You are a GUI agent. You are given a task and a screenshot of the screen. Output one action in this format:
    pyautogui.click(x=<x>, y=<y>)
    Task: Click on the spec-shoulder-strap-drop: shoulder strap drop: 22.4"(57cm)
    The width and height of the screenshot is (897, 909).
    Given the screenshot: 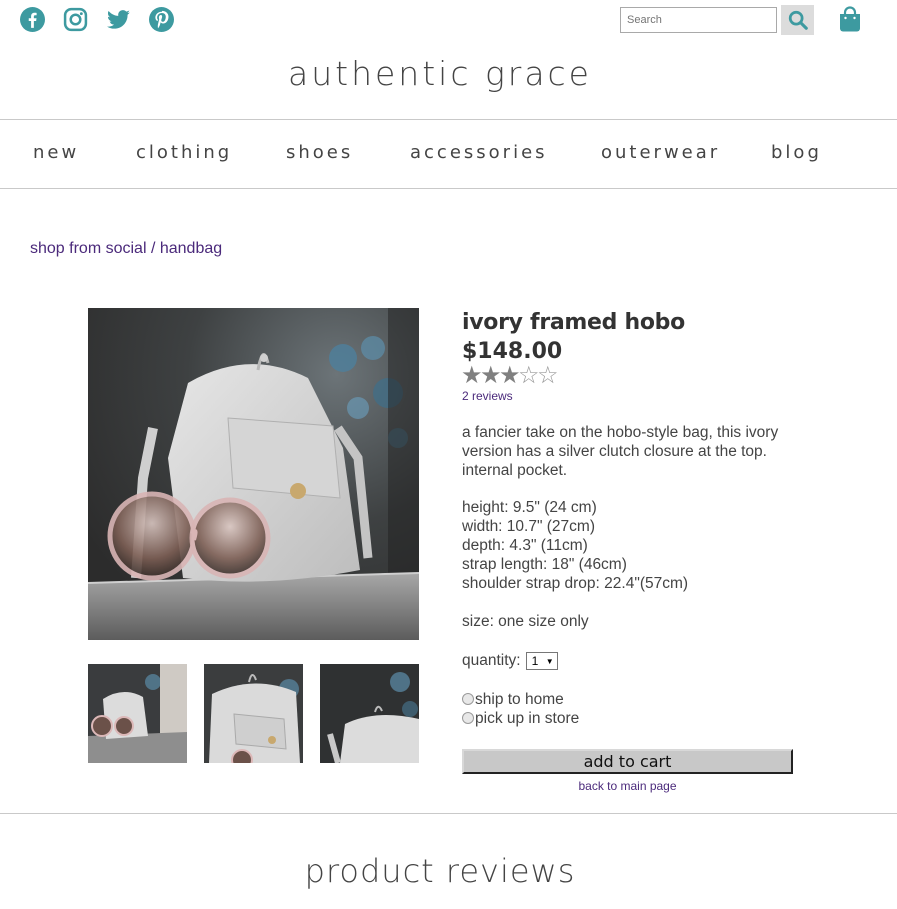 What is the action you would take?
    pyautogui.click(x=575, y=583)
    